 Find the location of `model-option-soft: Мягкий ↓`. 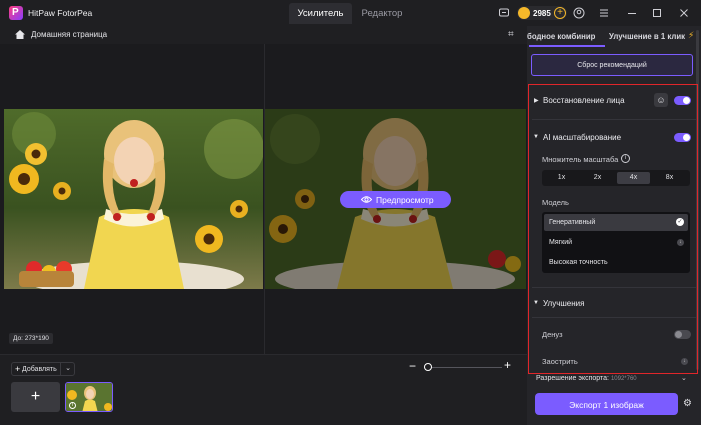

model-option-soft: Мягкий ↓ is located at coordinates (616, 242).